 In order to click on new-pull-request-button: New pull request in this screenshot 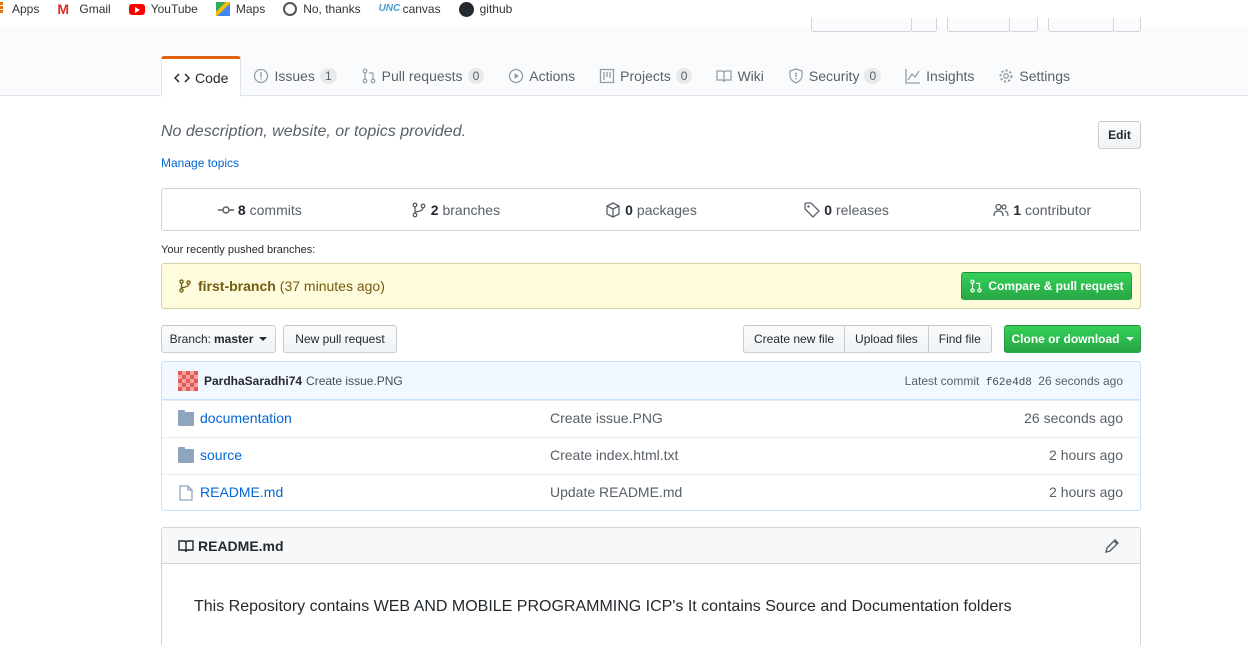, I will do `click(340, 339)`.